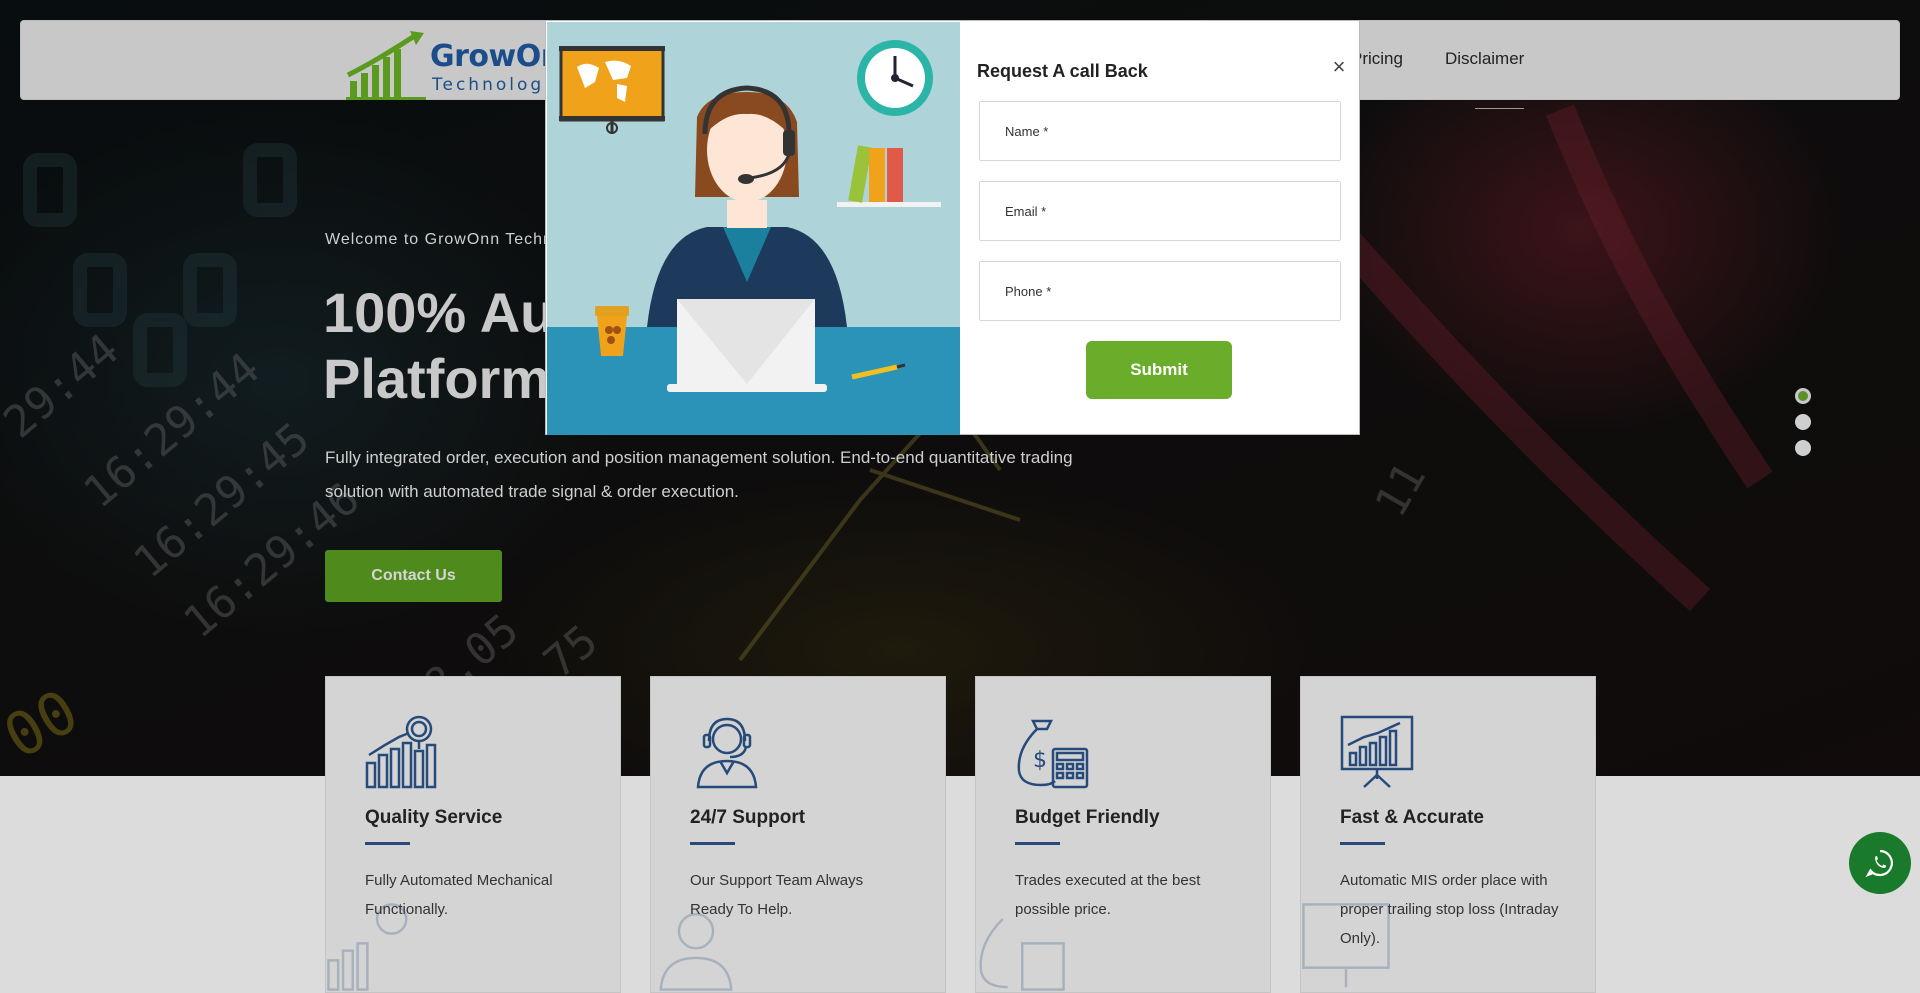  Describe the element at coordinates (1062, 71) in the screenshot. I see `modal-title: Request A call Back` at that location.